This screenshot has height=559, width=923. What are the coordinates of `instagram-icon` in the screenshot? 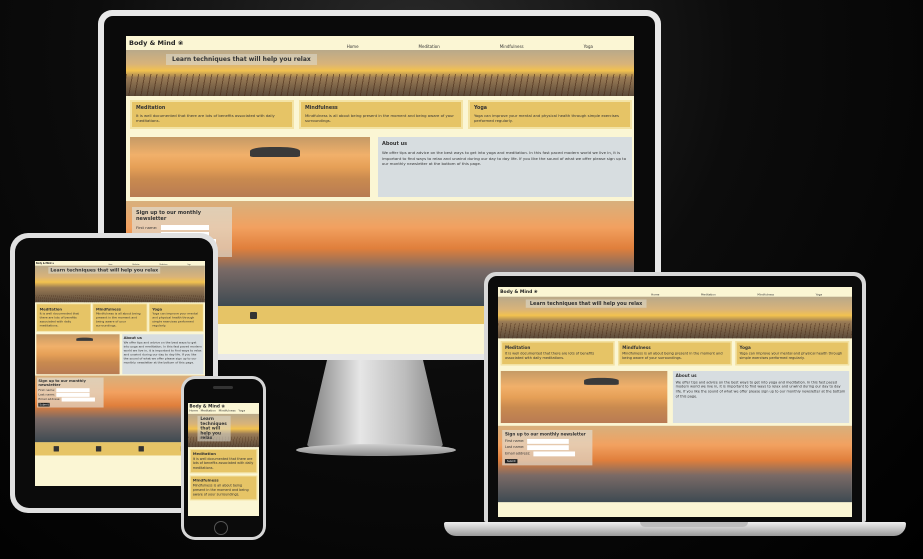 It's located at (141, 449).